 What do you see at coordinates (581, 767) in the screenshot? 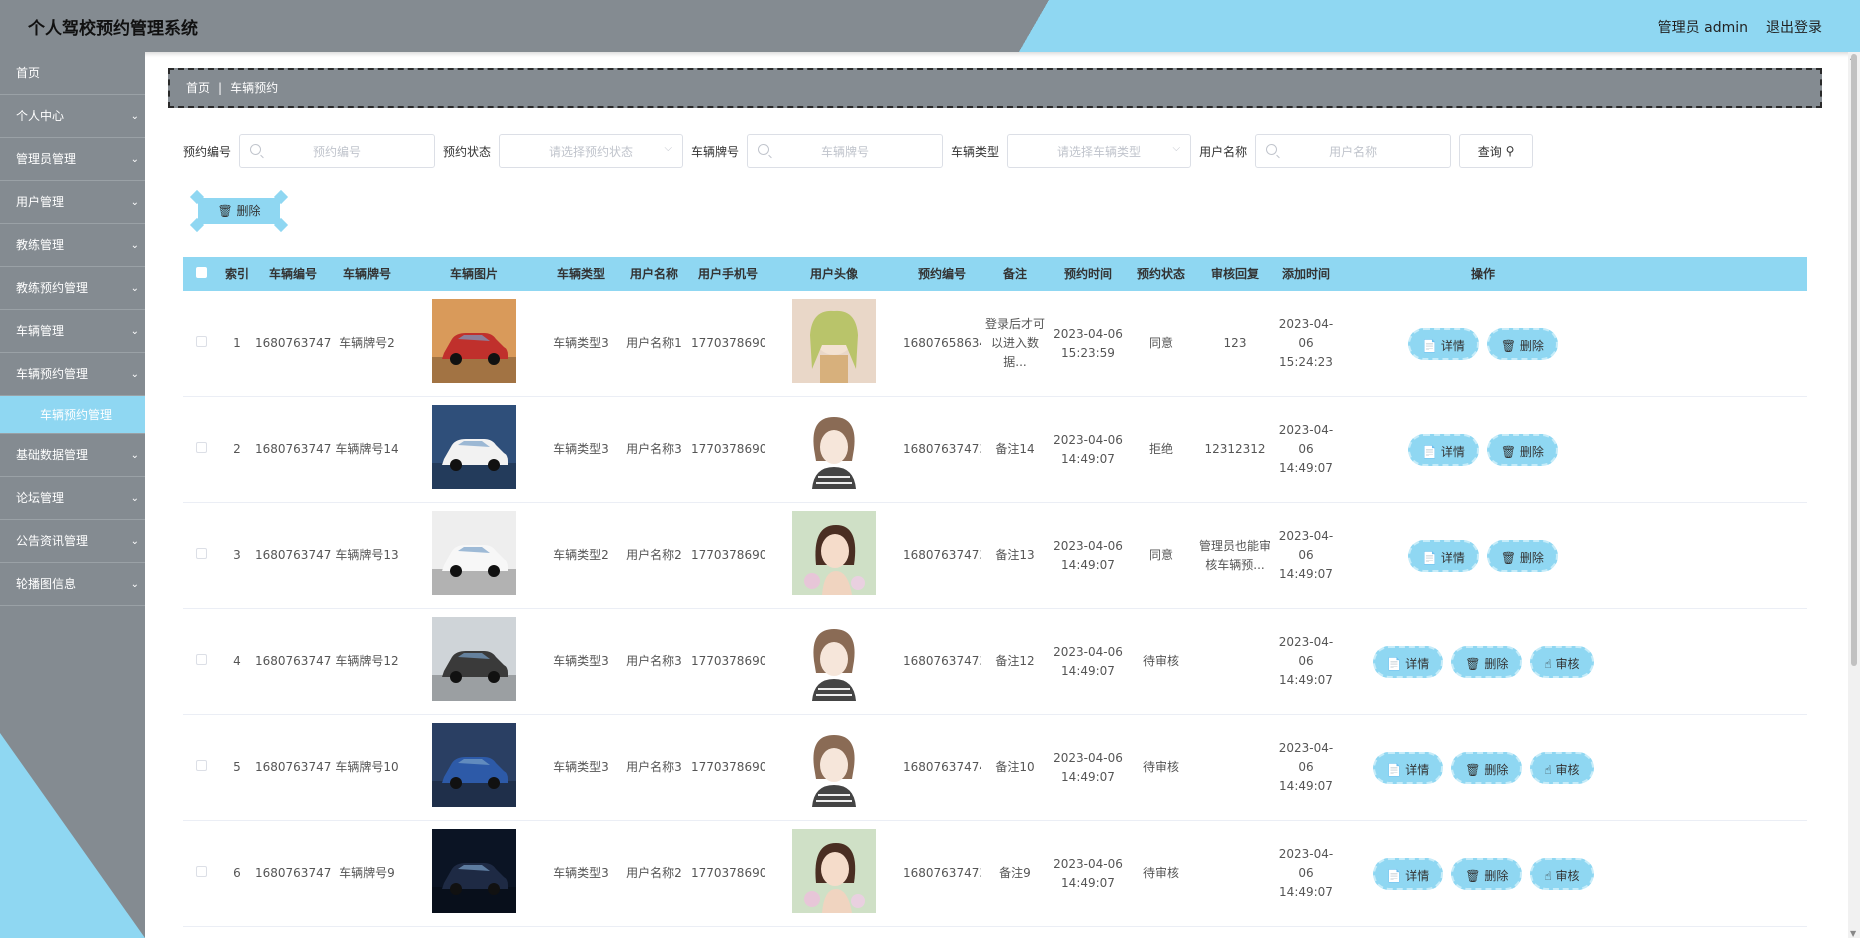
I see `cell-car-type: 车辆类型3` at bounding box center [581, 767].